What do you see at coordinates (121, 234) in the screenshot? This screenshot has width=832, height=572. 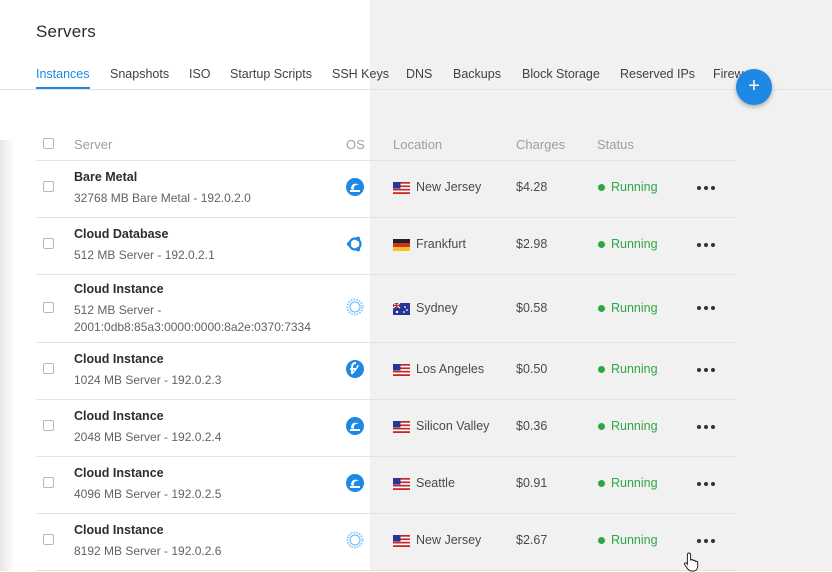 I see `server-name: Cloud Database` at bounding box center [121, 234].